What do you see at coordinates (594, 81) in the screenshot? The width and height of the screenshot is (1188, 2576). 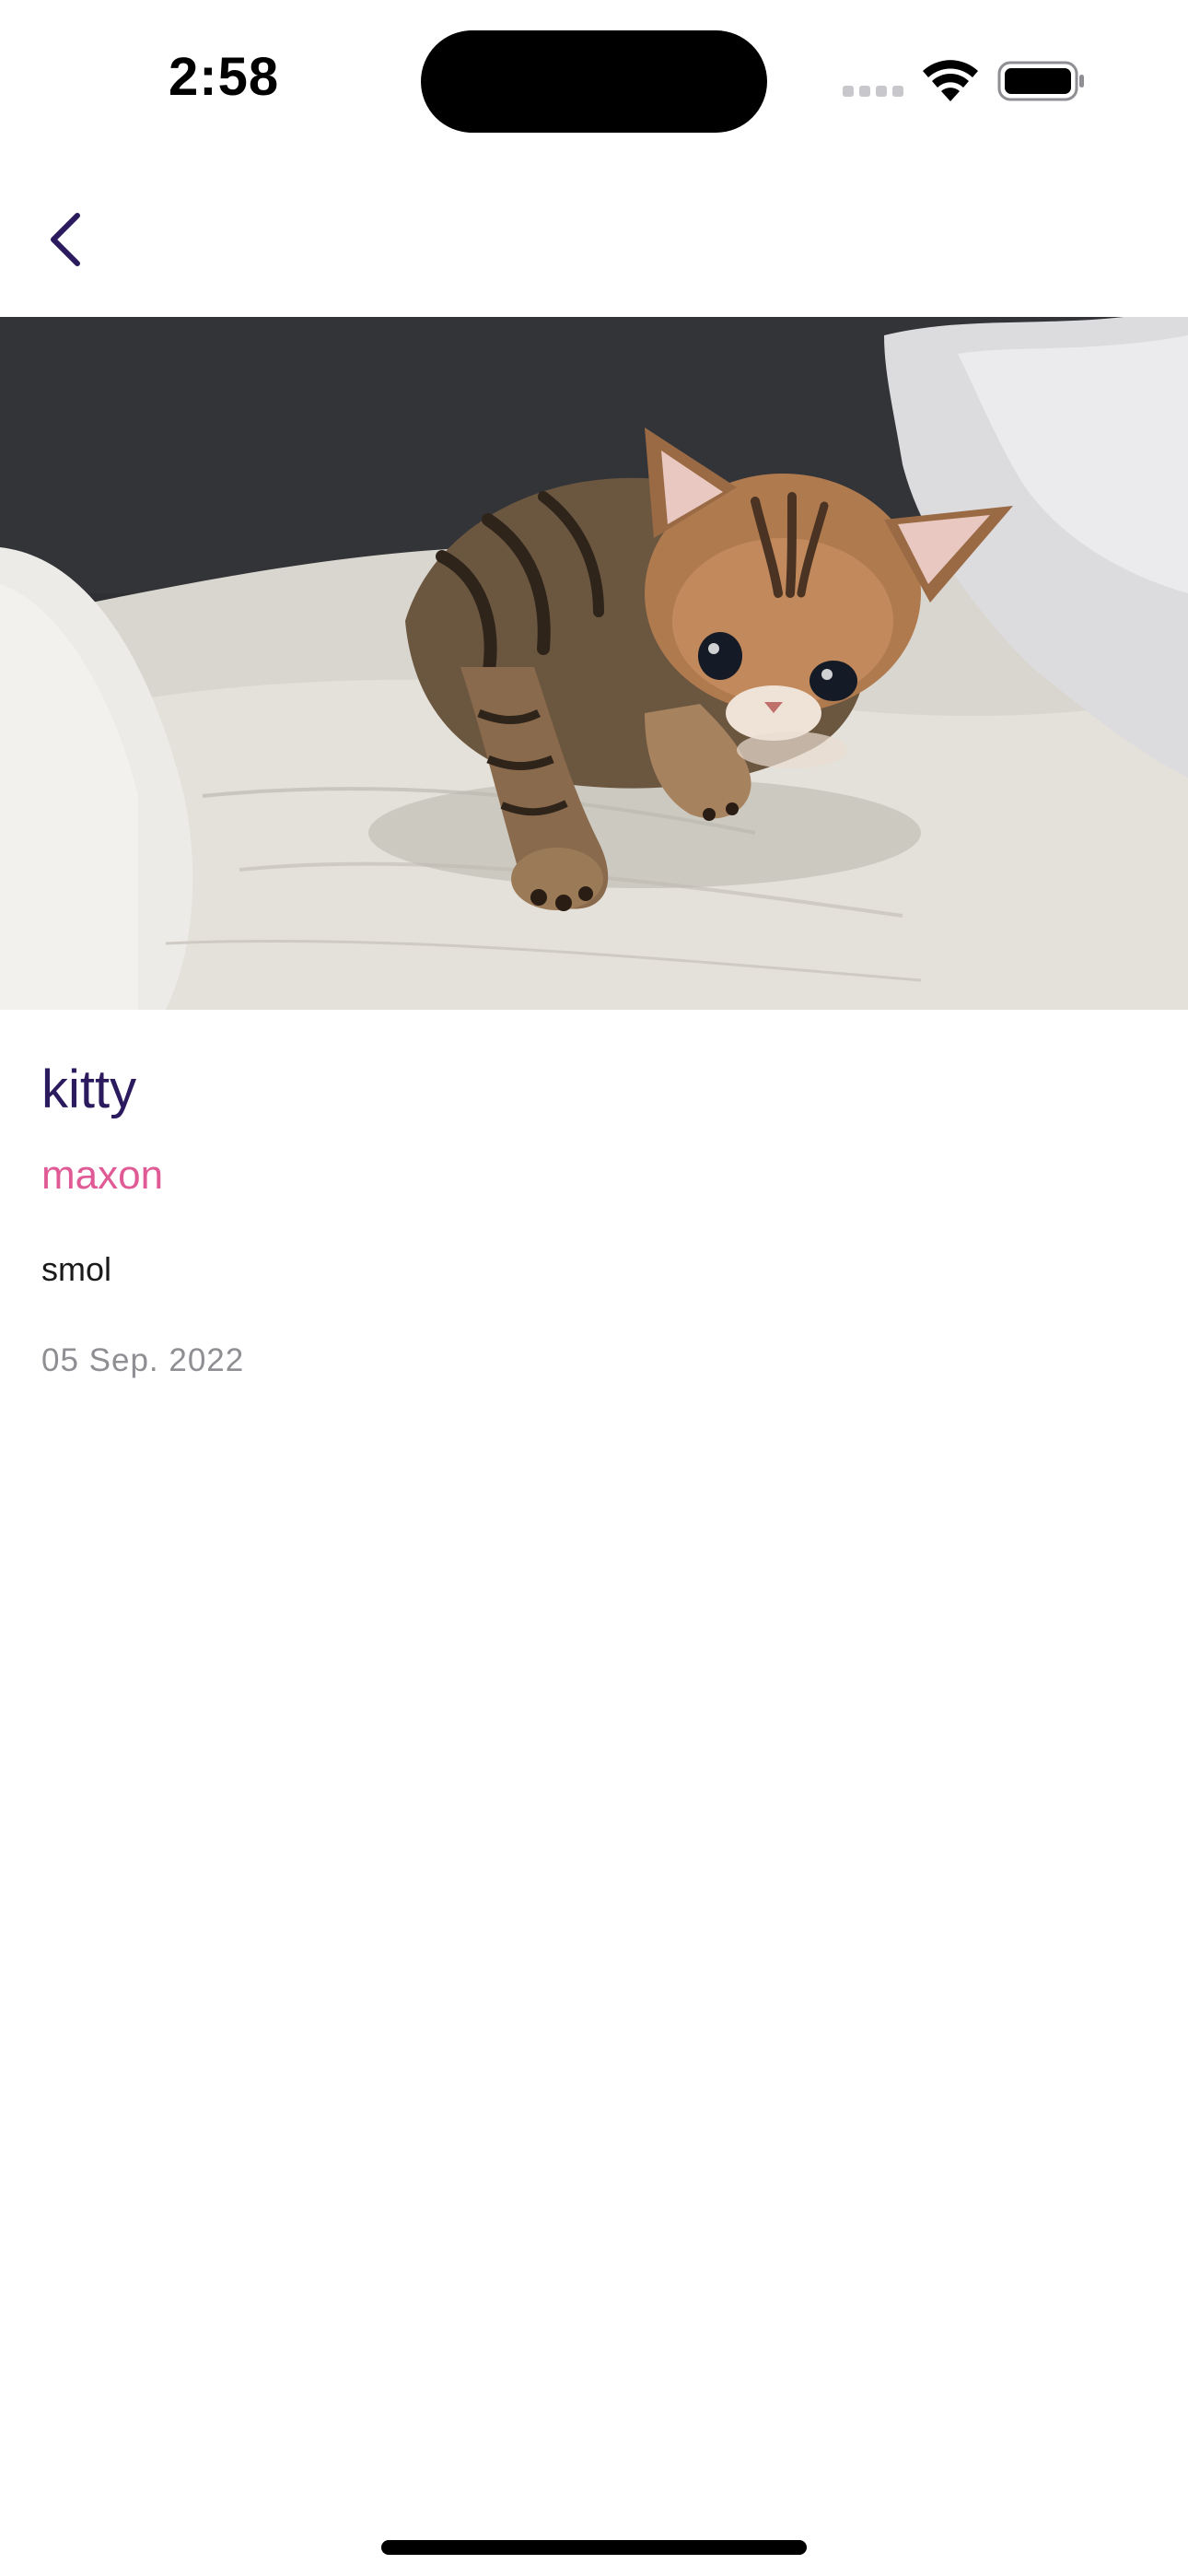 I see `dynamic-island` at bounding box center [594, 81].